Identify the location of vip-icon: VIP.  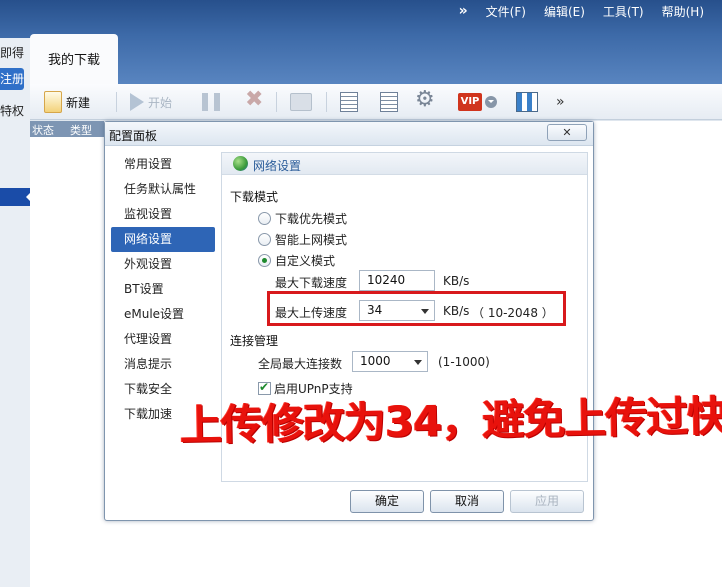
(470, 102).